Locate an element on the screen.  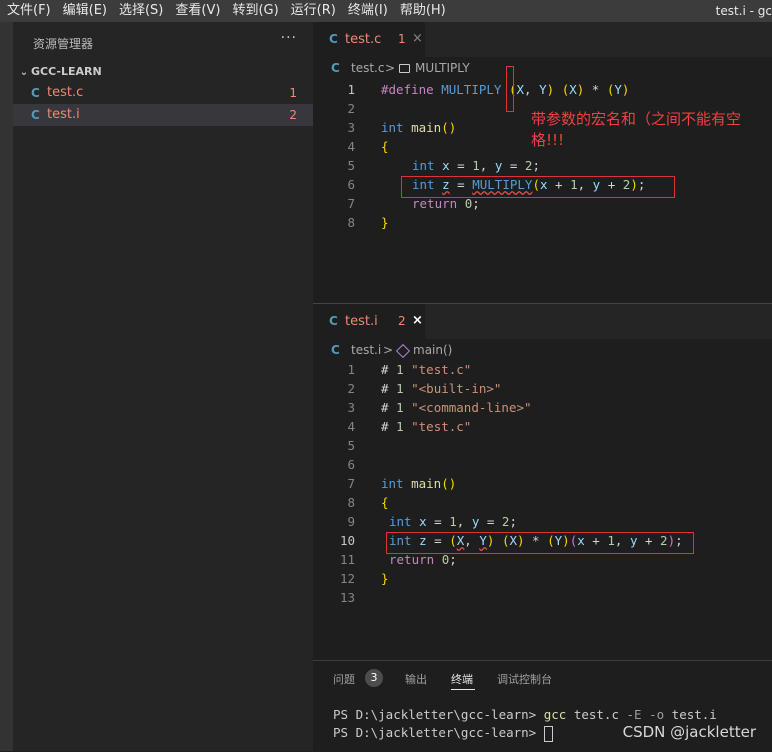
menu-file: 文件(F) is located at coordinates (28, 11).